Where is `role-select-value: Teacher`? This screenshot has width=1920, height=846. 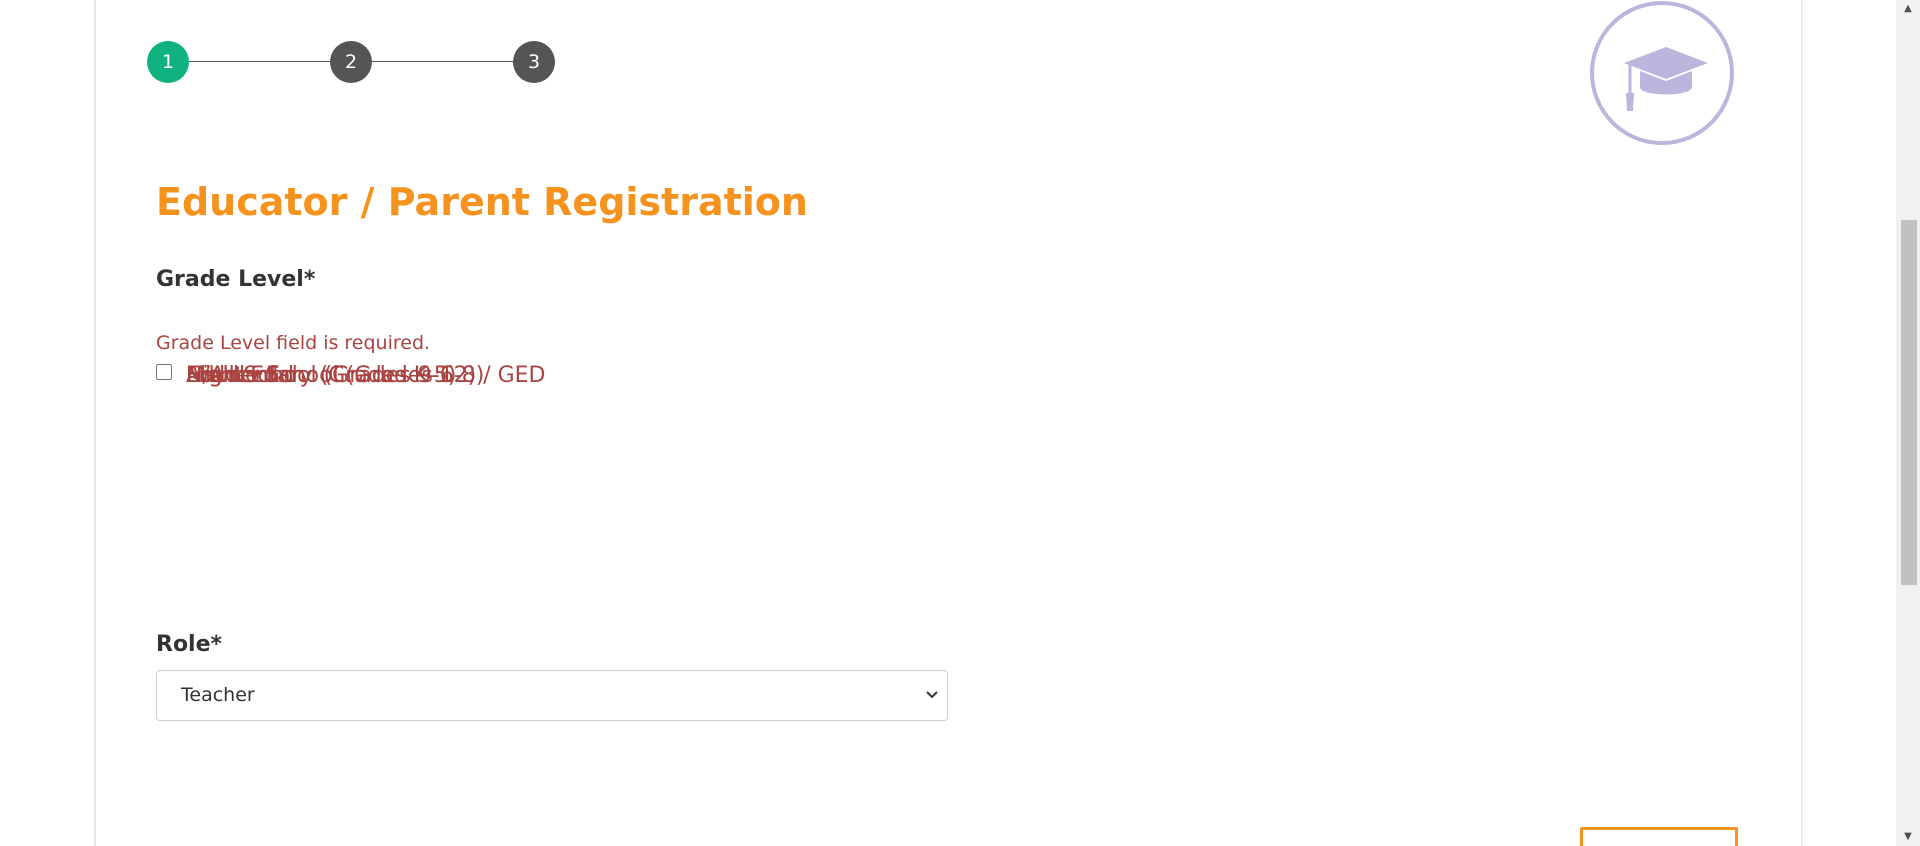 role-select-value: Teacher is located at coordinates (218, 695).